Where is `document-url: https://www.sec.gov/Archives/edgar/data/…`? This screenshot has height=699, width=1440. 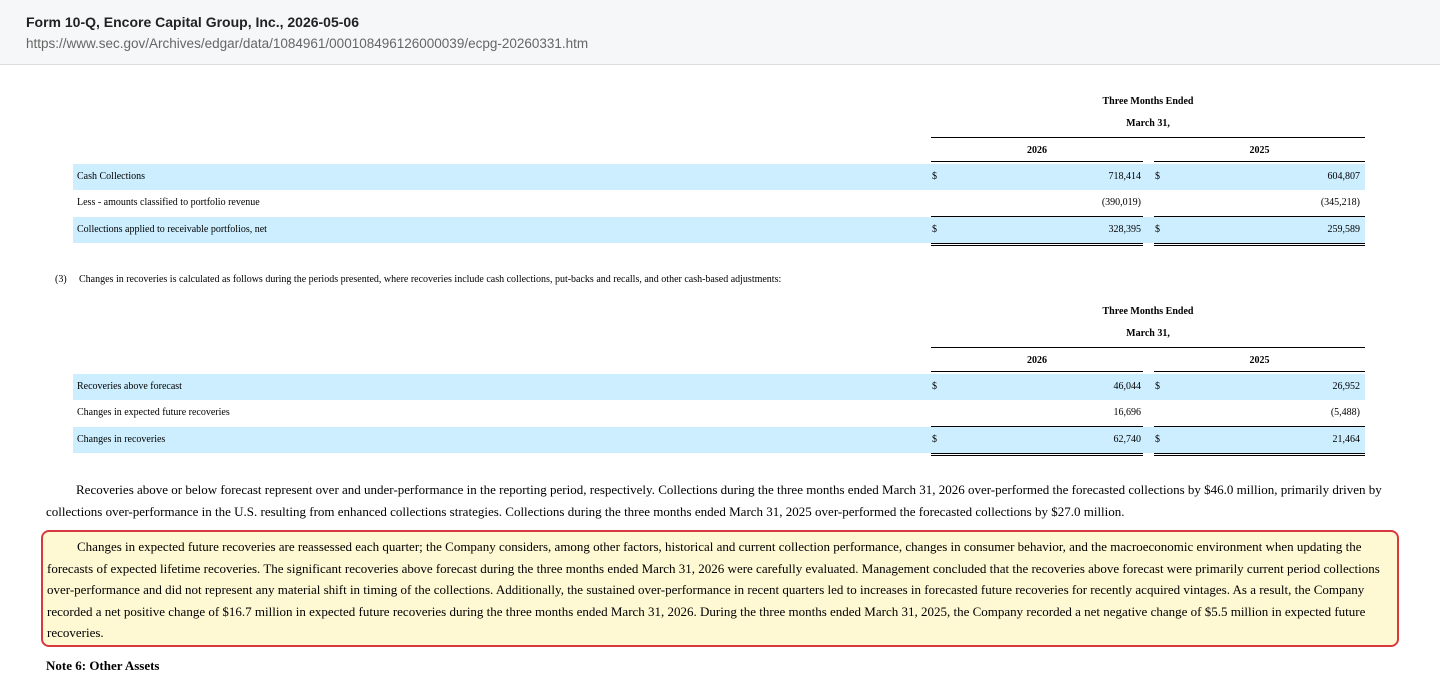
document-url: https://www.sec.gov/Archives/edgar/data/… is located at coordinates (733, 44).